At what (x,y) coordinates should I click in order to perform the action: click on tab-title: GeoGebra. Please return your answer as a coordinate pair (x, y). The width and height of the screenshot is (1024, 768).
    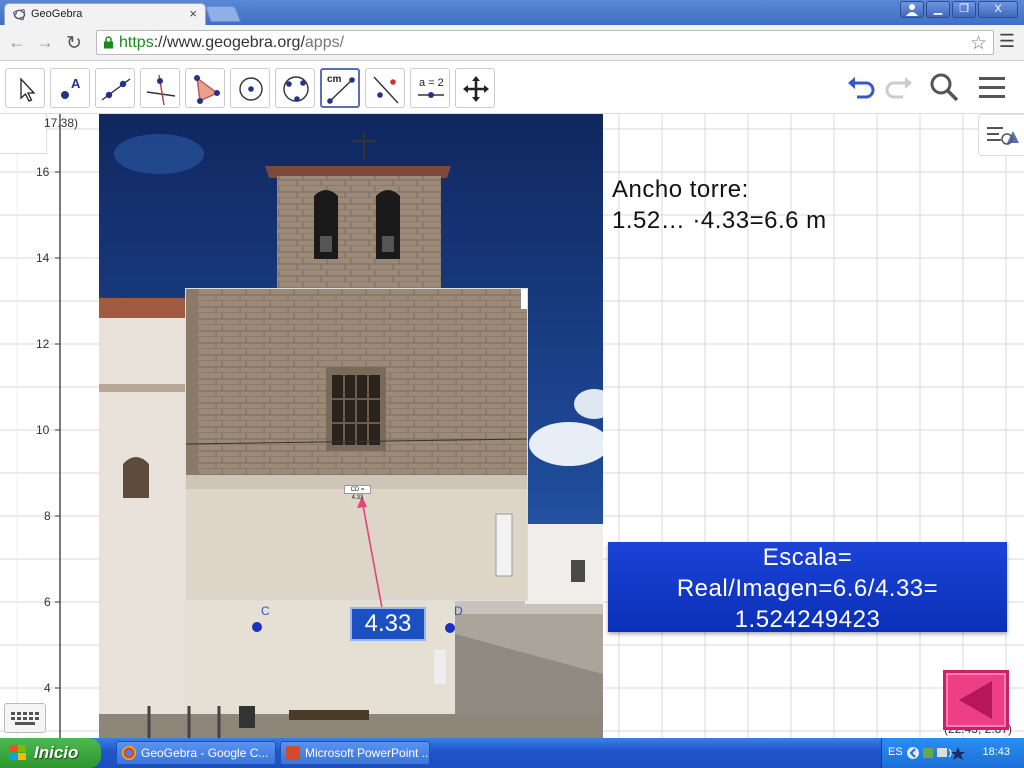
    Looking at the image, I should click on (57, 14).